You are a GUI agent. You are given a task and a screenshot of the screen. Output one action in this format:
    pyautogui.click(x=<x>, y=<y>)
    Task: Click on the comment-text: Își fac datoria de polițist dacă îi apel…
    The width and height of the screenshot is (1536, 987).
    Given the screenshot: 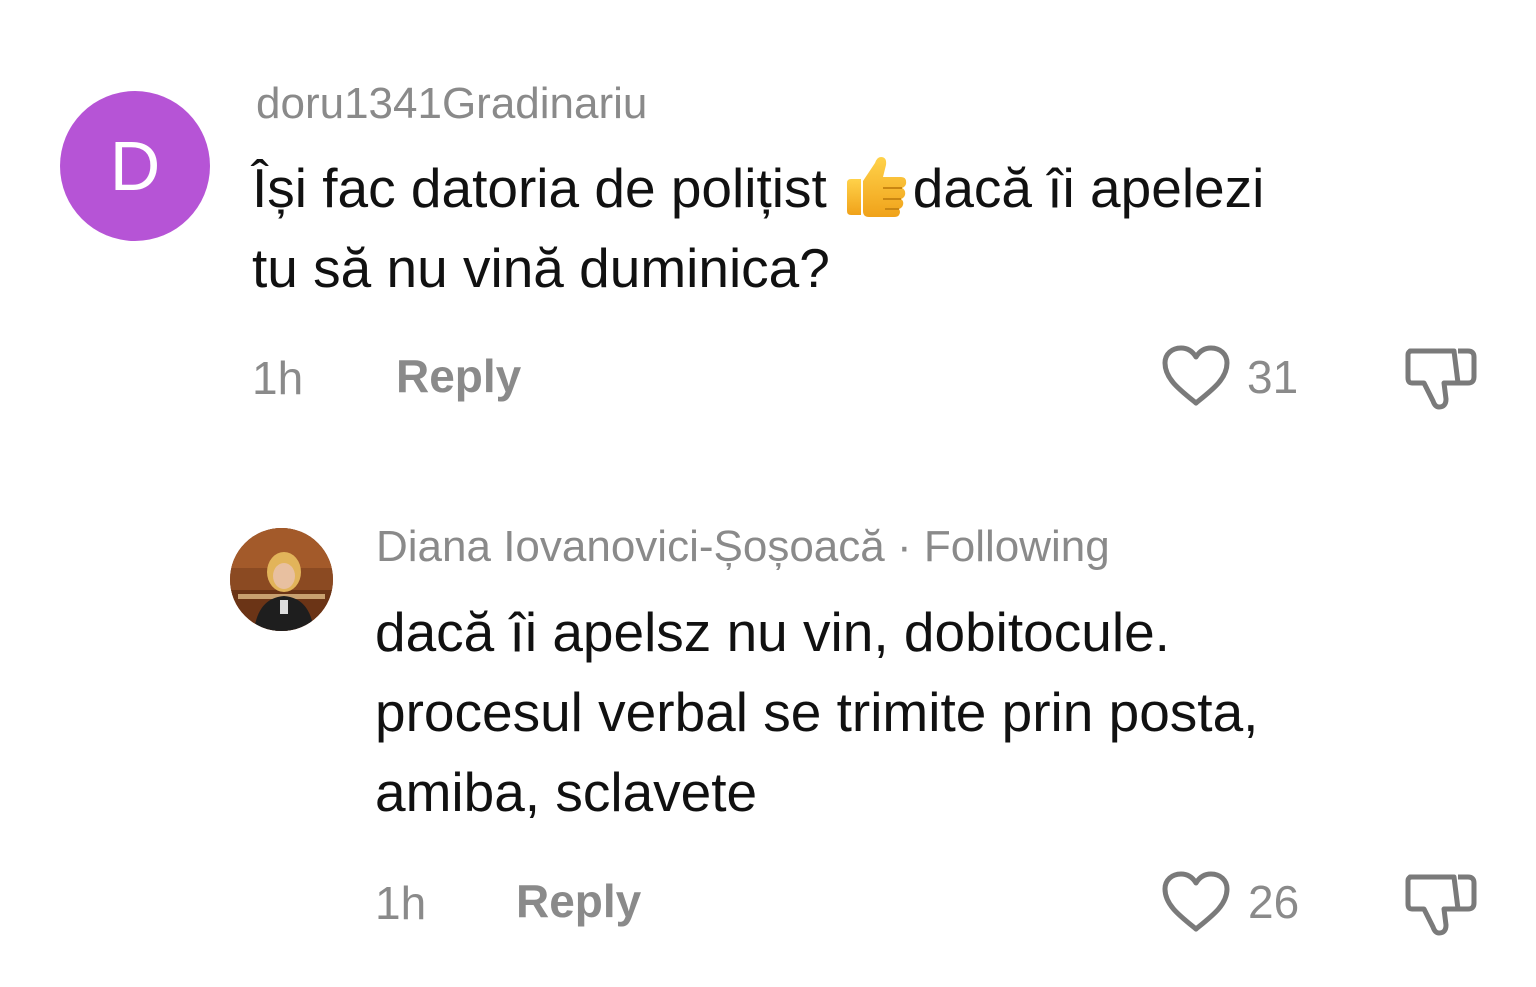 What is the action you would take?
    pyautogui.click(x=882, y=228)
    